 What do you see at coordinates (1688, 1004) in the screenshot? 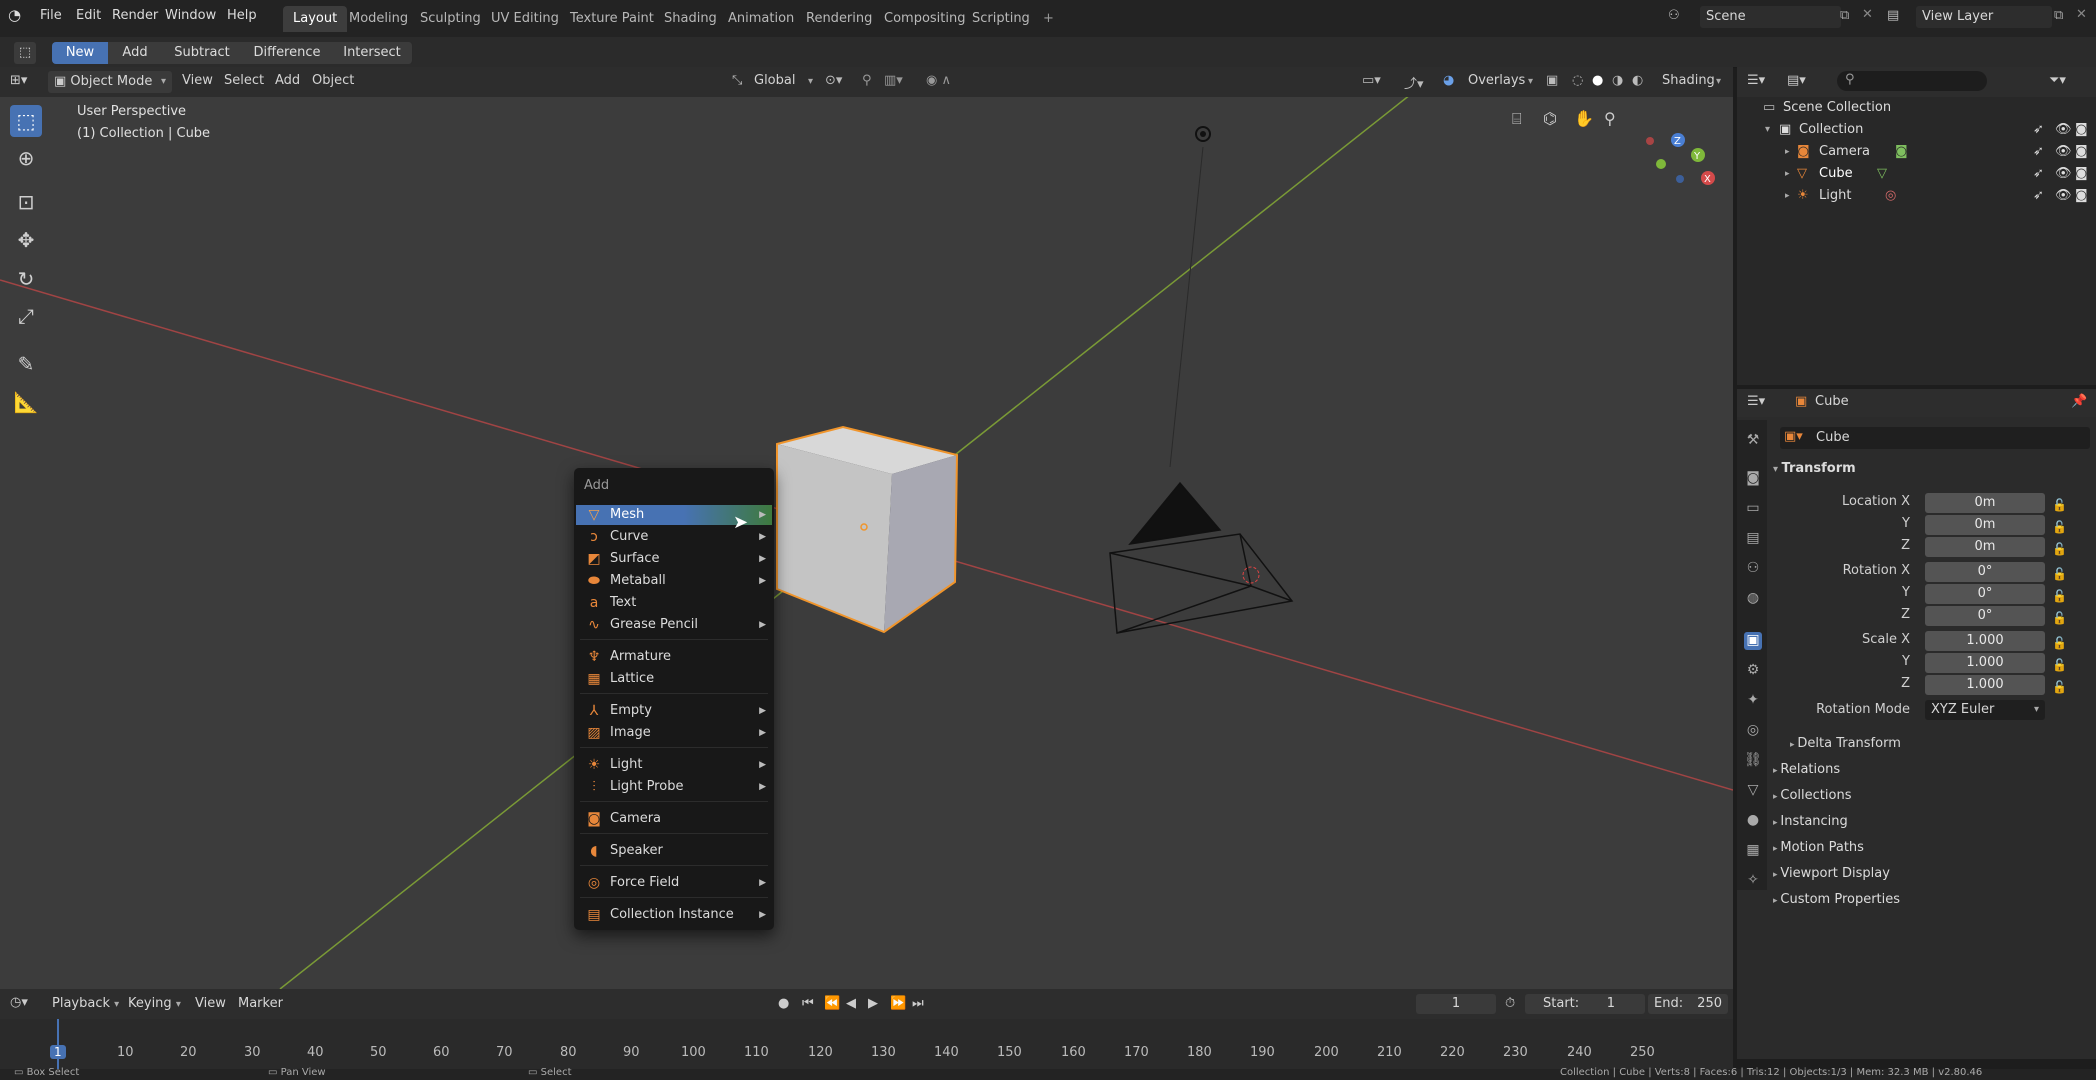
I see `end-frame-field: End: 250` at bounding box center [1688, 1004].